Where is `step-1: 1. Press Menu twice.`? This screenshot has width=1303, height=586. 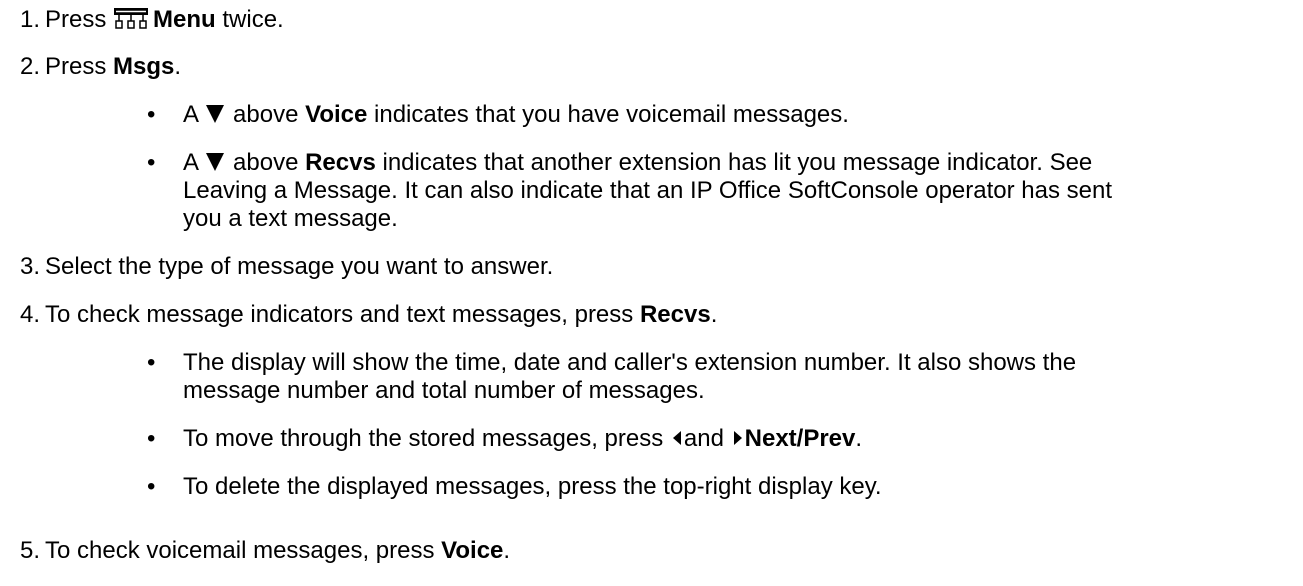
step-1: 1. Press Menu twice. is located at coordinates (651, 20).